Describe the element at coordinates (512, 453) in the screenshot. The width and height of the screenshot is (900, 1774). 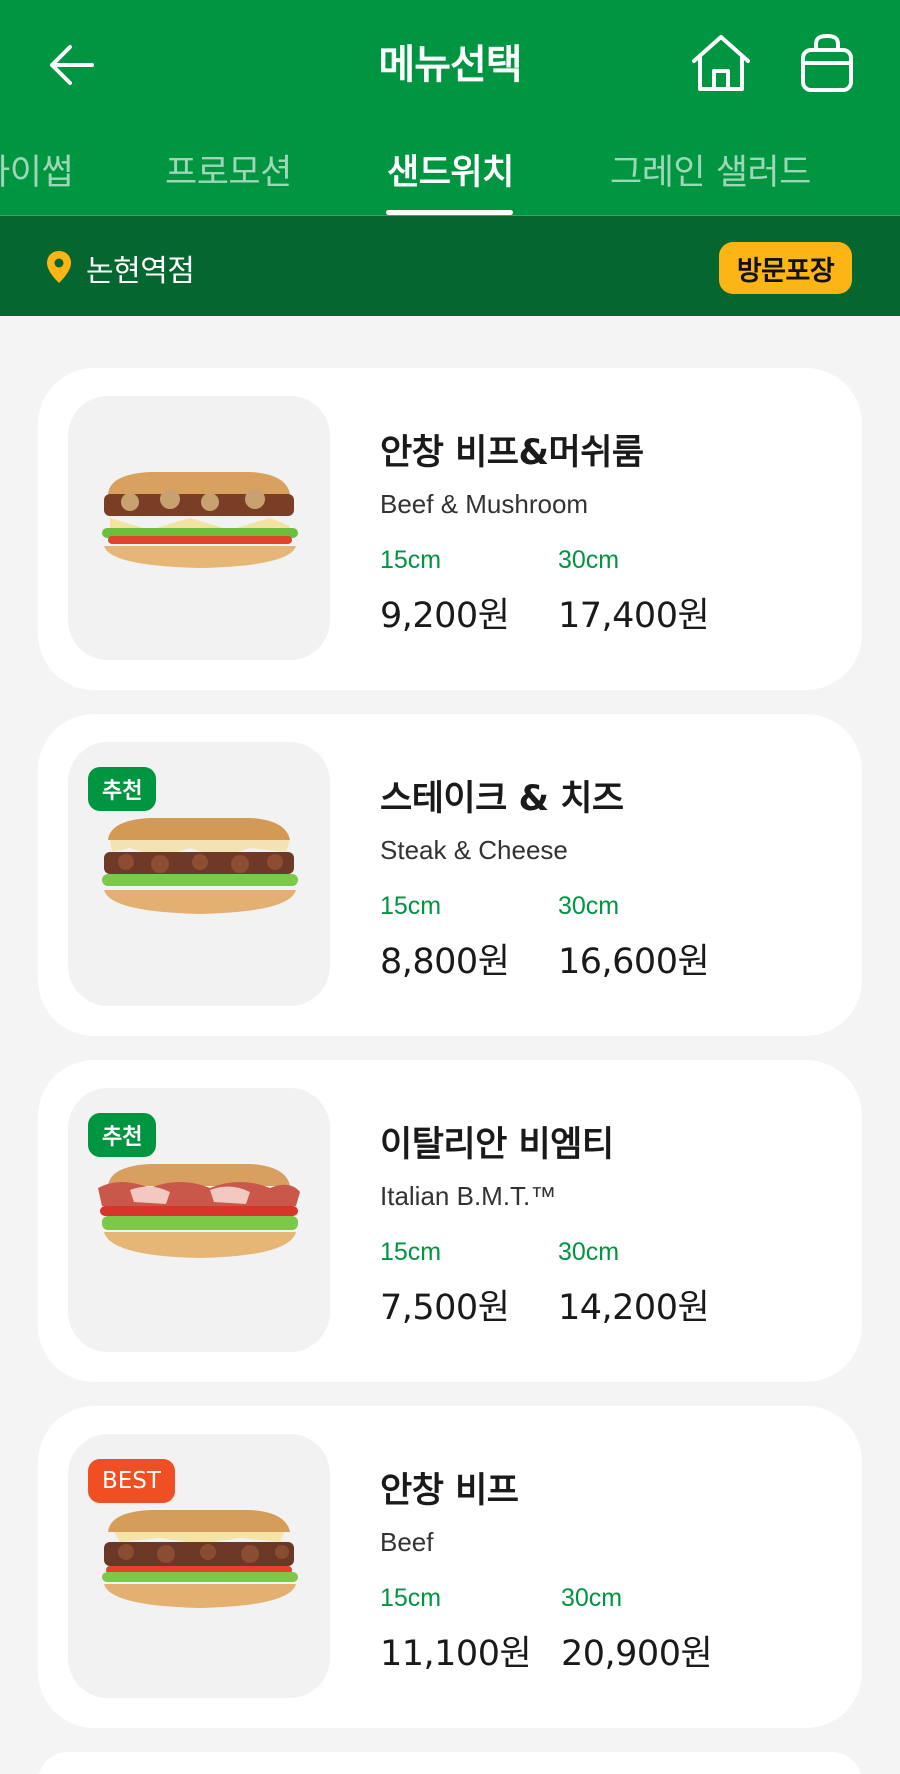
I see `menu-name-ko: 안창 비프&머쉬룸` at that location.